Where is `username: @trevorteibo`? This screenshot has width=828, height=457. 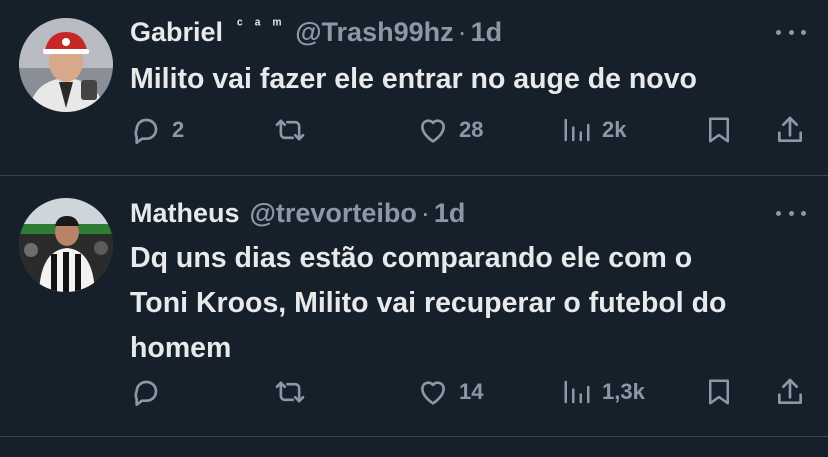 username: @trevorteibo is located at coordinates (333, 213).